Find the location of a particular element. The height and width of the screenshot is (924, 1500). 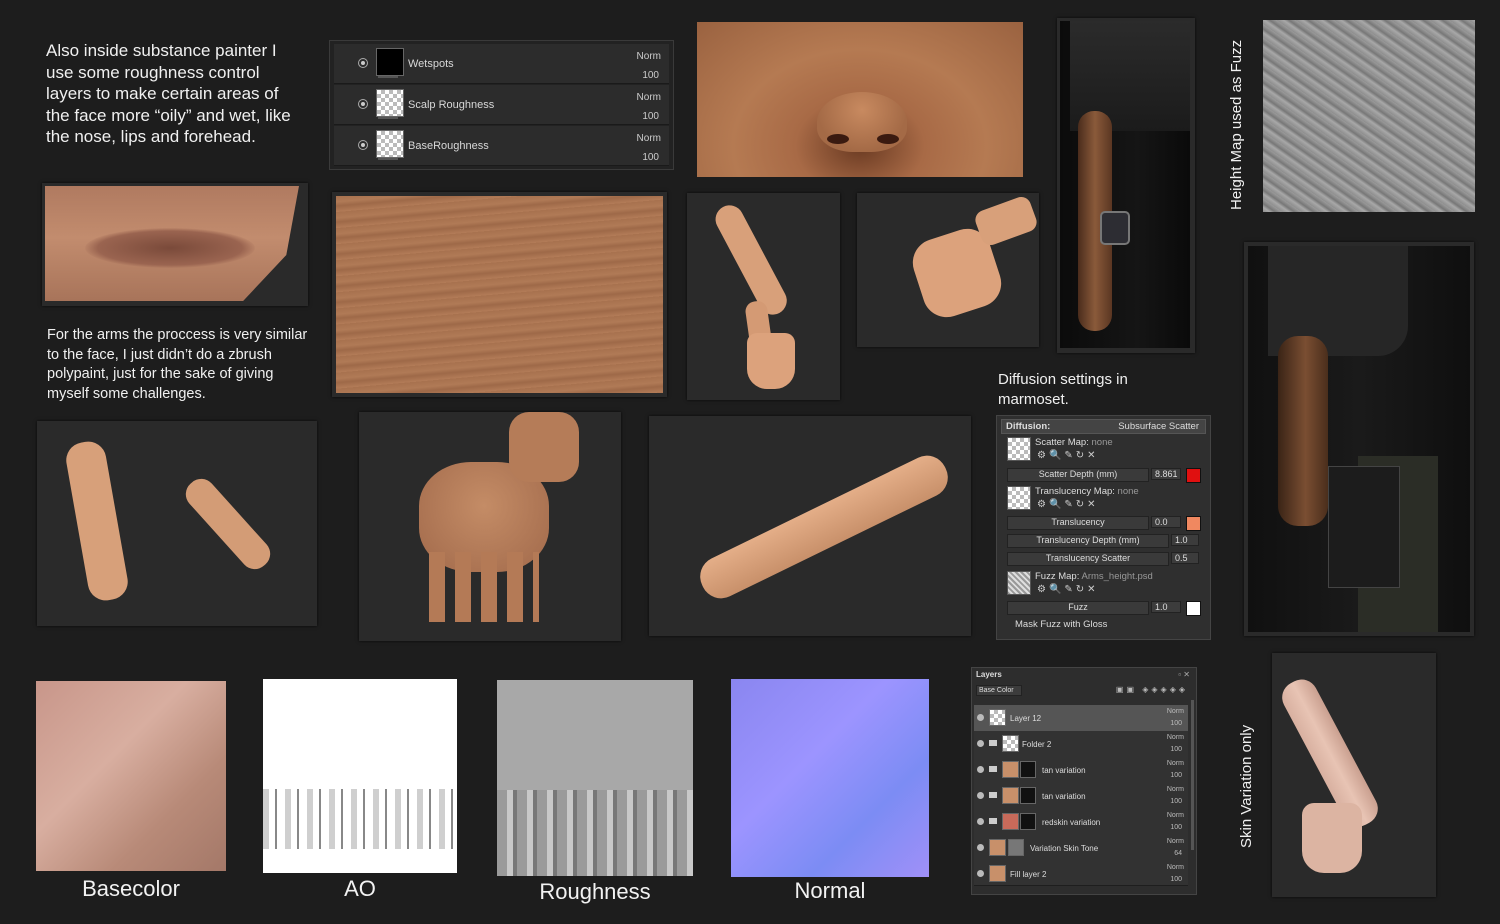

translucency-scatter-value: 0.5 is located at coordinates (1185, 558).